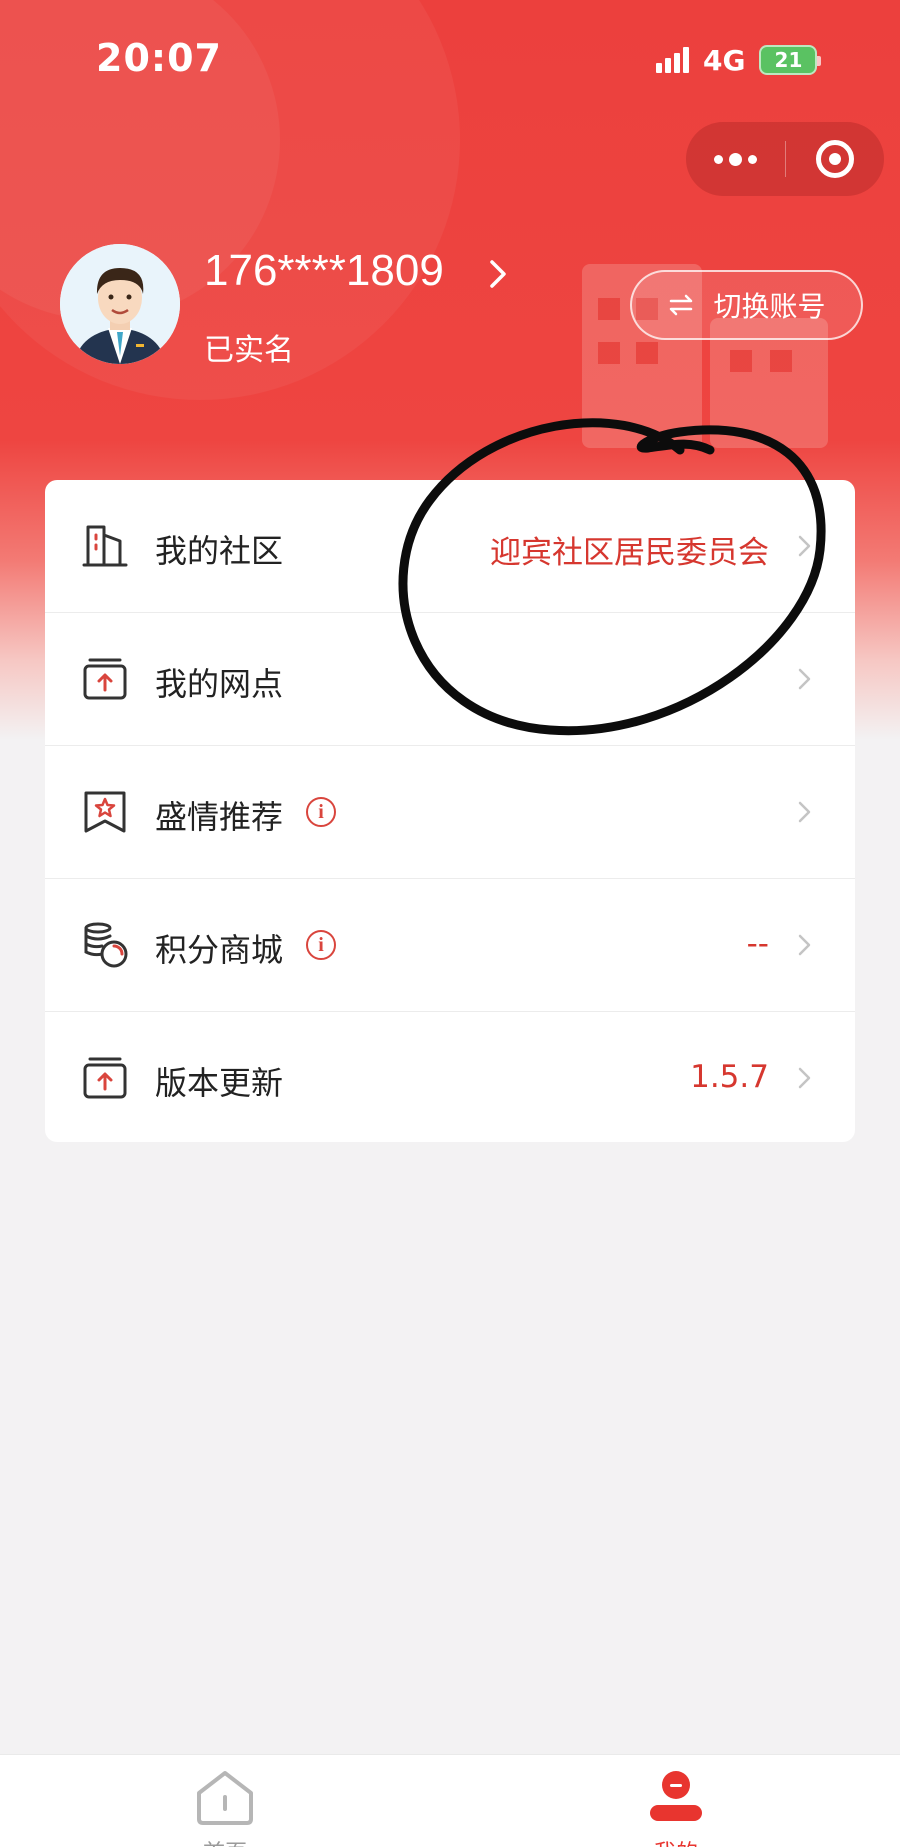  I want to click on tab-mine: 我的, so click(676, 1801).